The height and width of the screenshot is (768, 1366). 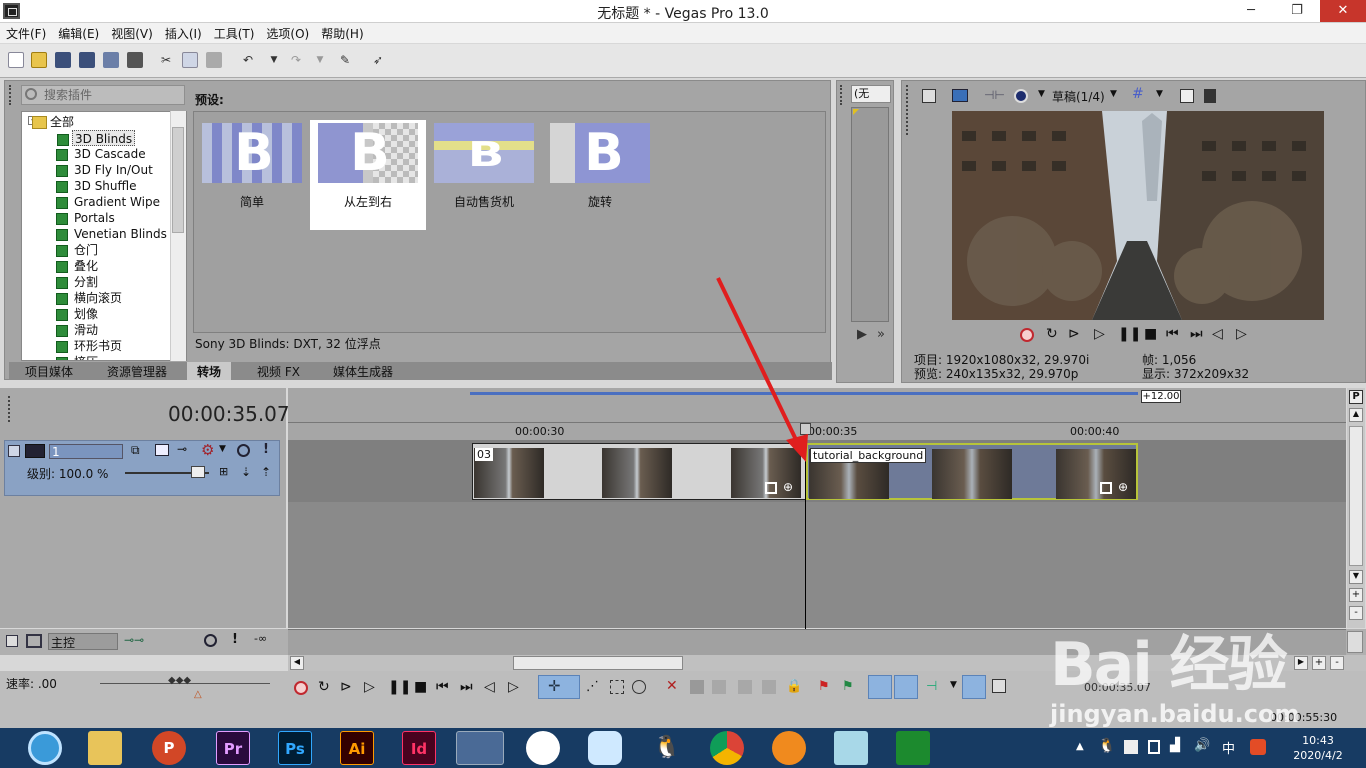 What do you see at coordinates (378, 60) in the screenshot?
I see `whats-this-icon: ➶` at bounding box center [378, 60].